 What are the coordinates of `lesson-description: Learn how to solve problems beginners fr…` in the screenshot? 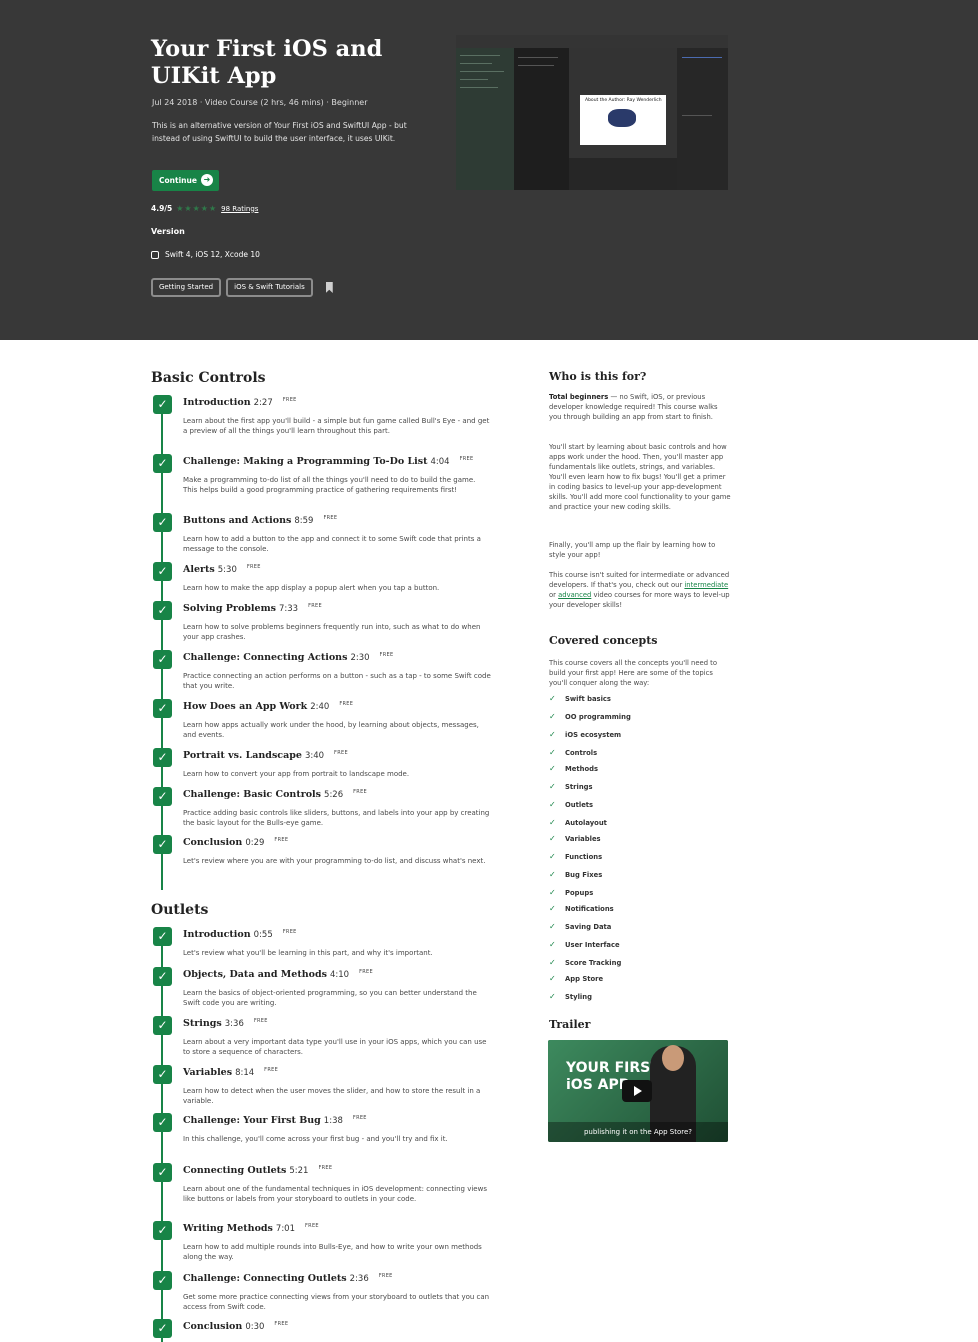 It's located at (332, 632).